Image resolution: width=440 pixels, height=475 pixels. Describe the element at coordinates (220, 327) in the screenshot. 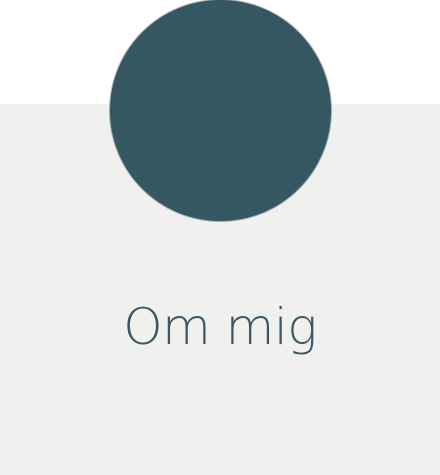

I see `about-section-title: Om mig` at that location.